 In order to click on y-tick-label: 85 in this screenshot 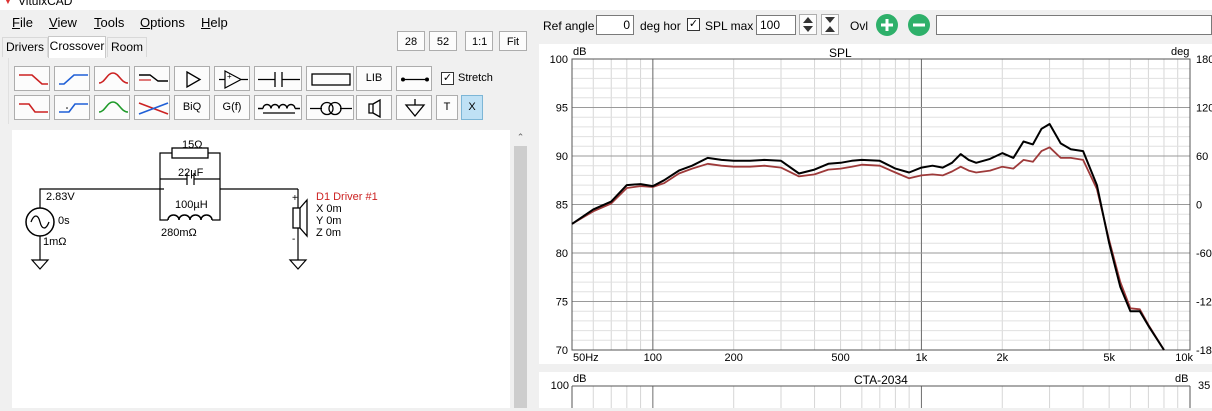, I will do `click(562, 206)`.